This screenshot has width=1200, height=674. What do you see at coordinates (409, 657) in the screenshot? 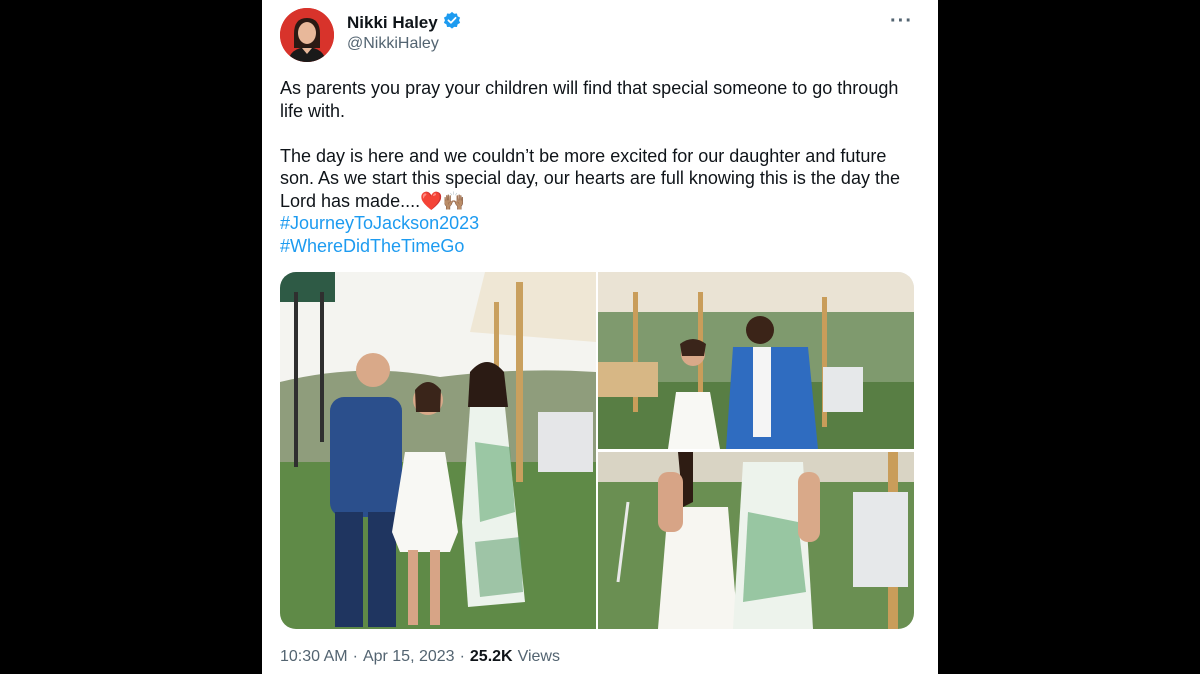
I see `tweet-date: Apr 15, 2023` at bounding box center [409, 657].